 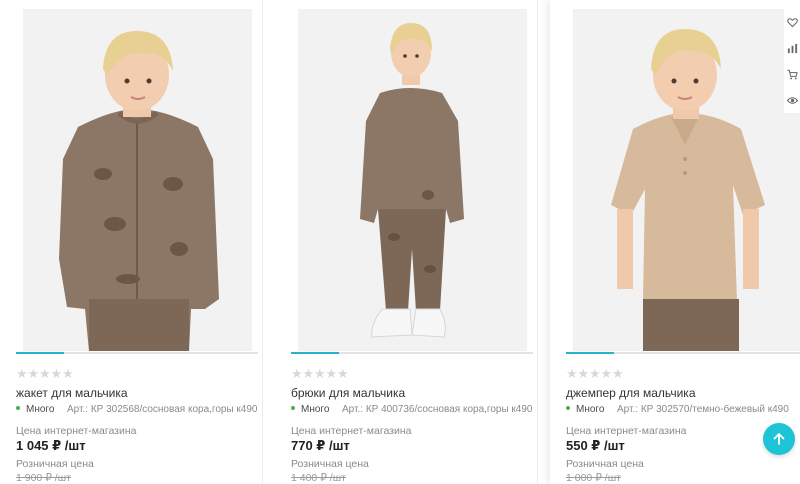 I want to click on cart-icon, so click(x=792, y=74).